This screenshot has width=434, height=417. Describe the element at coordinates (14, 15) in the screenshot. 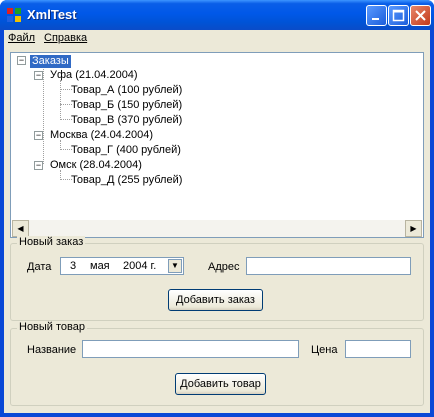

I see `app-icon` at that location.